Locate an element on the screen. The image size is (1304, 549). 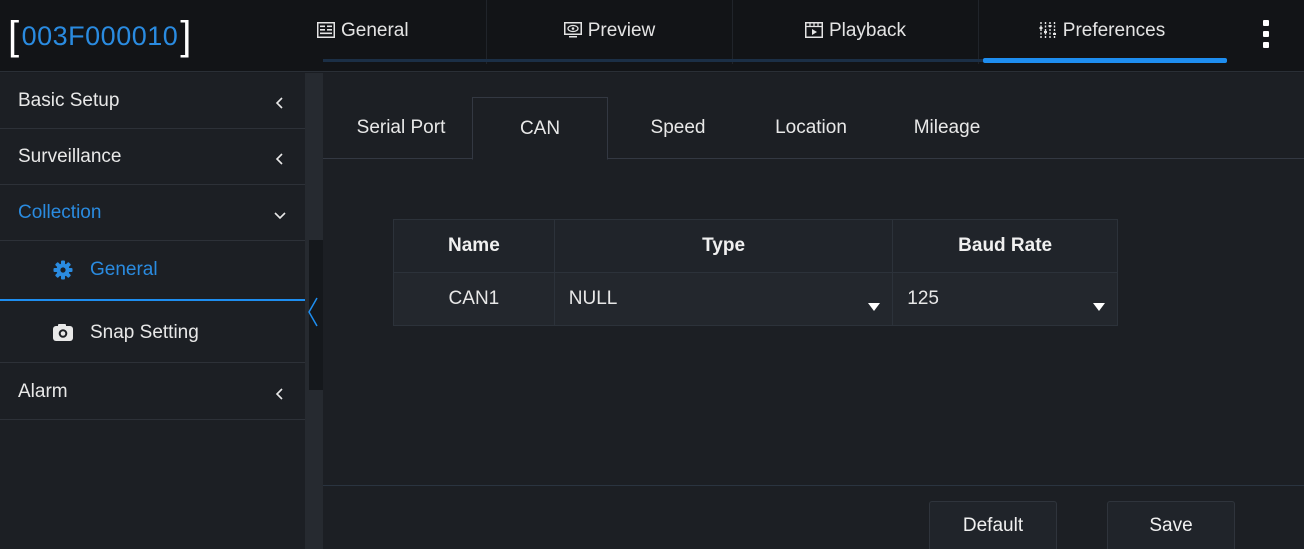
tab-serial-port: Serial Port is located at coordinates (401, 128).